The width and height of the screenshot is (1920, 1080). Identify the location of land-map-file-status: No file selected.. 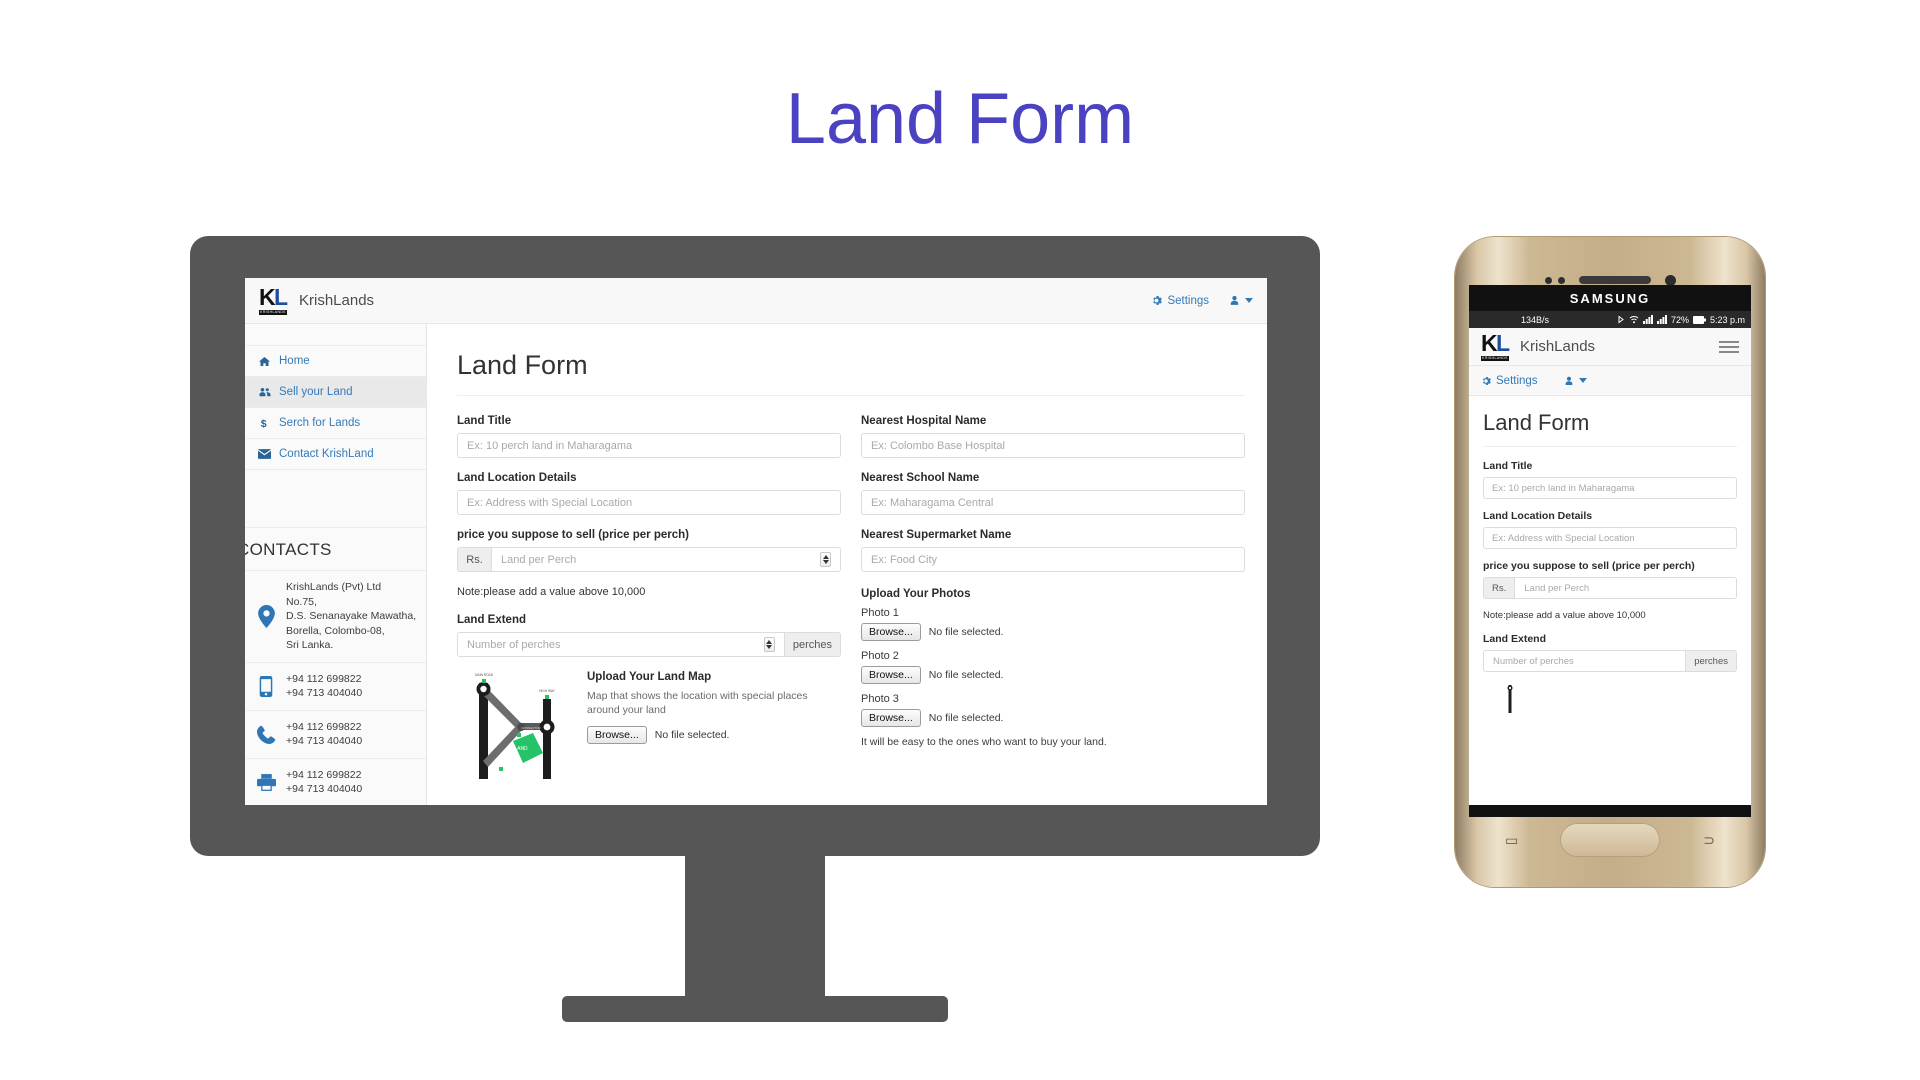
(692, 735).